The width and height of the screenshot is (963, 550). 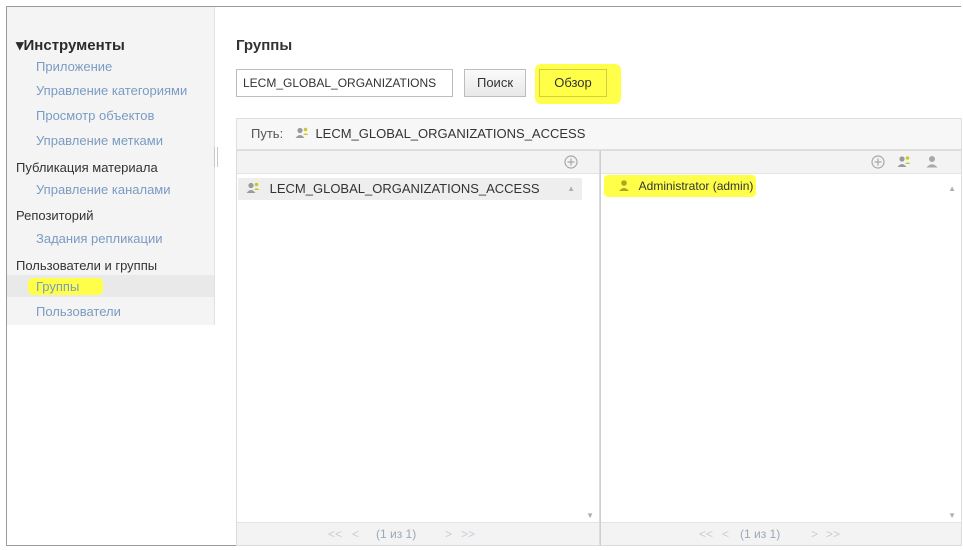 I want to click on members-pager: << < (1 из 1) > >>, so click(x=781, y=533).